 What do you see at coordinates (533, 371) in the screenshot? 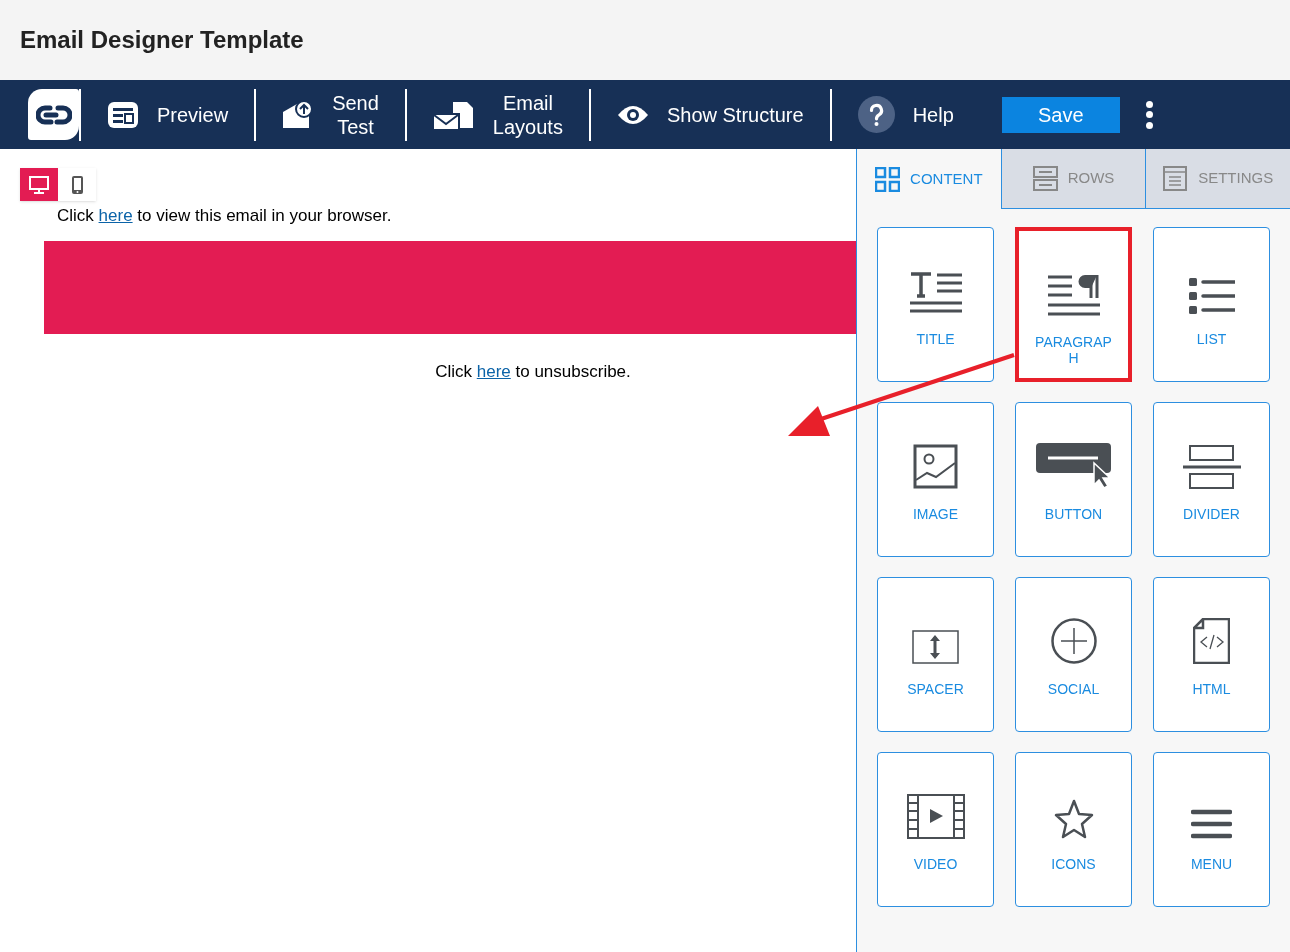
I see `email-footer-text: Click here to unsubscribe.` at bounding box center [533, 371].